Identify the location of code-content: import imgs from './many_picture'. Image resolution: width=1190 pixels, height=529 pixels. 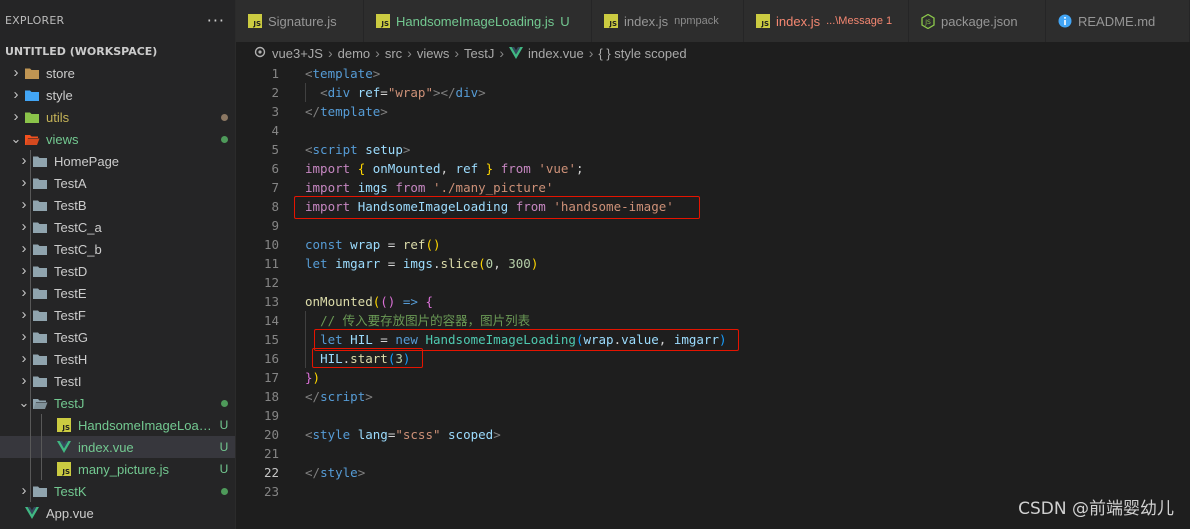
(429, 187).